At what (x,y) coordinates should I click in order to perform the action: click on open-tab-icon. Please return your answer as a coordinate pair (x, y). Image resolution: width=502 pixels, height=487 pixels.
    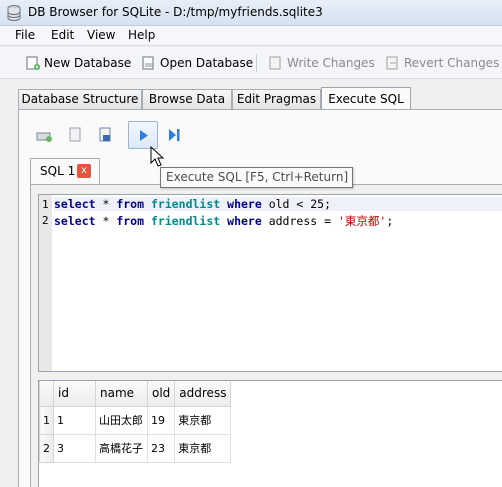
    Looking at the image, I should click on (45, 135).